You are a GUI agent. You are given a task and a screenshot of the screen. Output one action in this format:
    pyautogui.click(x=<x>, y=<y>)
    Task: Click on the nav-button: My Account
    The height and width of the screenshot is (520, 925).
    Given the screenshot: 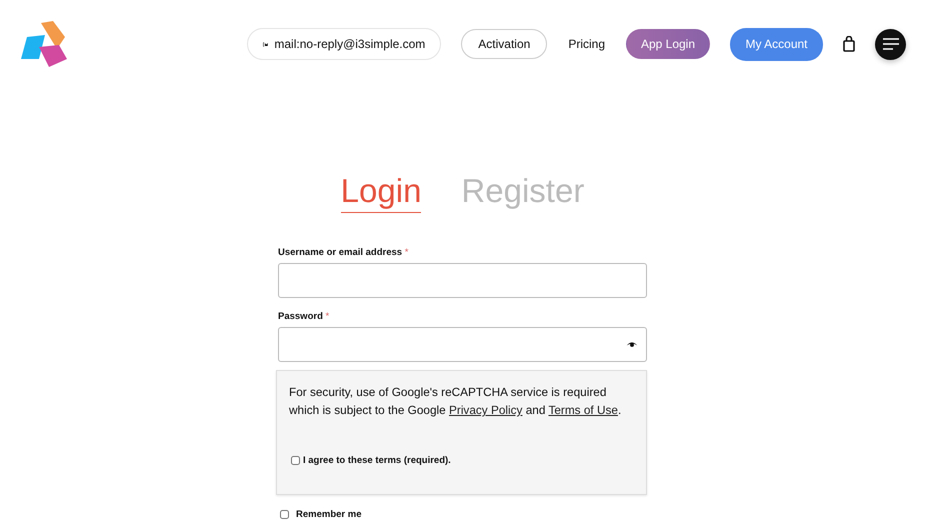 What is the action you would take?
    pyautogui.click(x=776, y=44)
    